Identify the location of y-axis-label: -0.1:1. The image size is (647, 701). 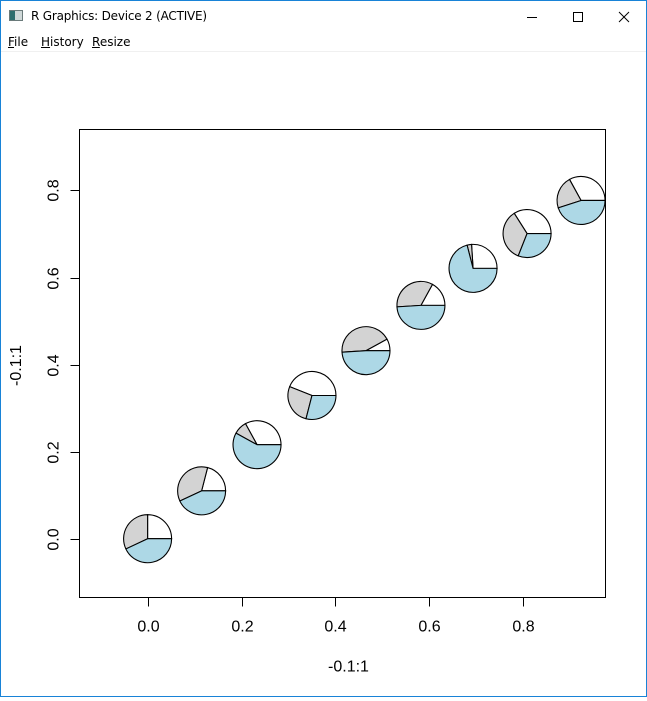
(16, 365).